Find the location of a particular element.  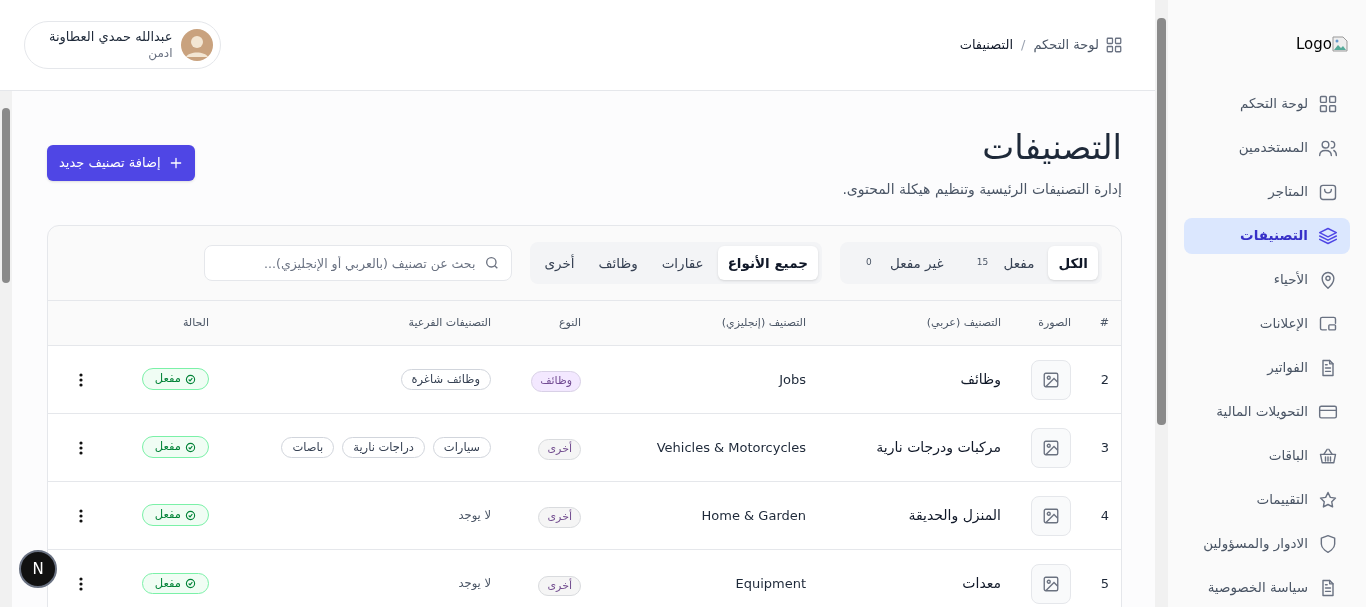

sidebar-item: التحويلات المالية is located at coordinates (1267, 411).